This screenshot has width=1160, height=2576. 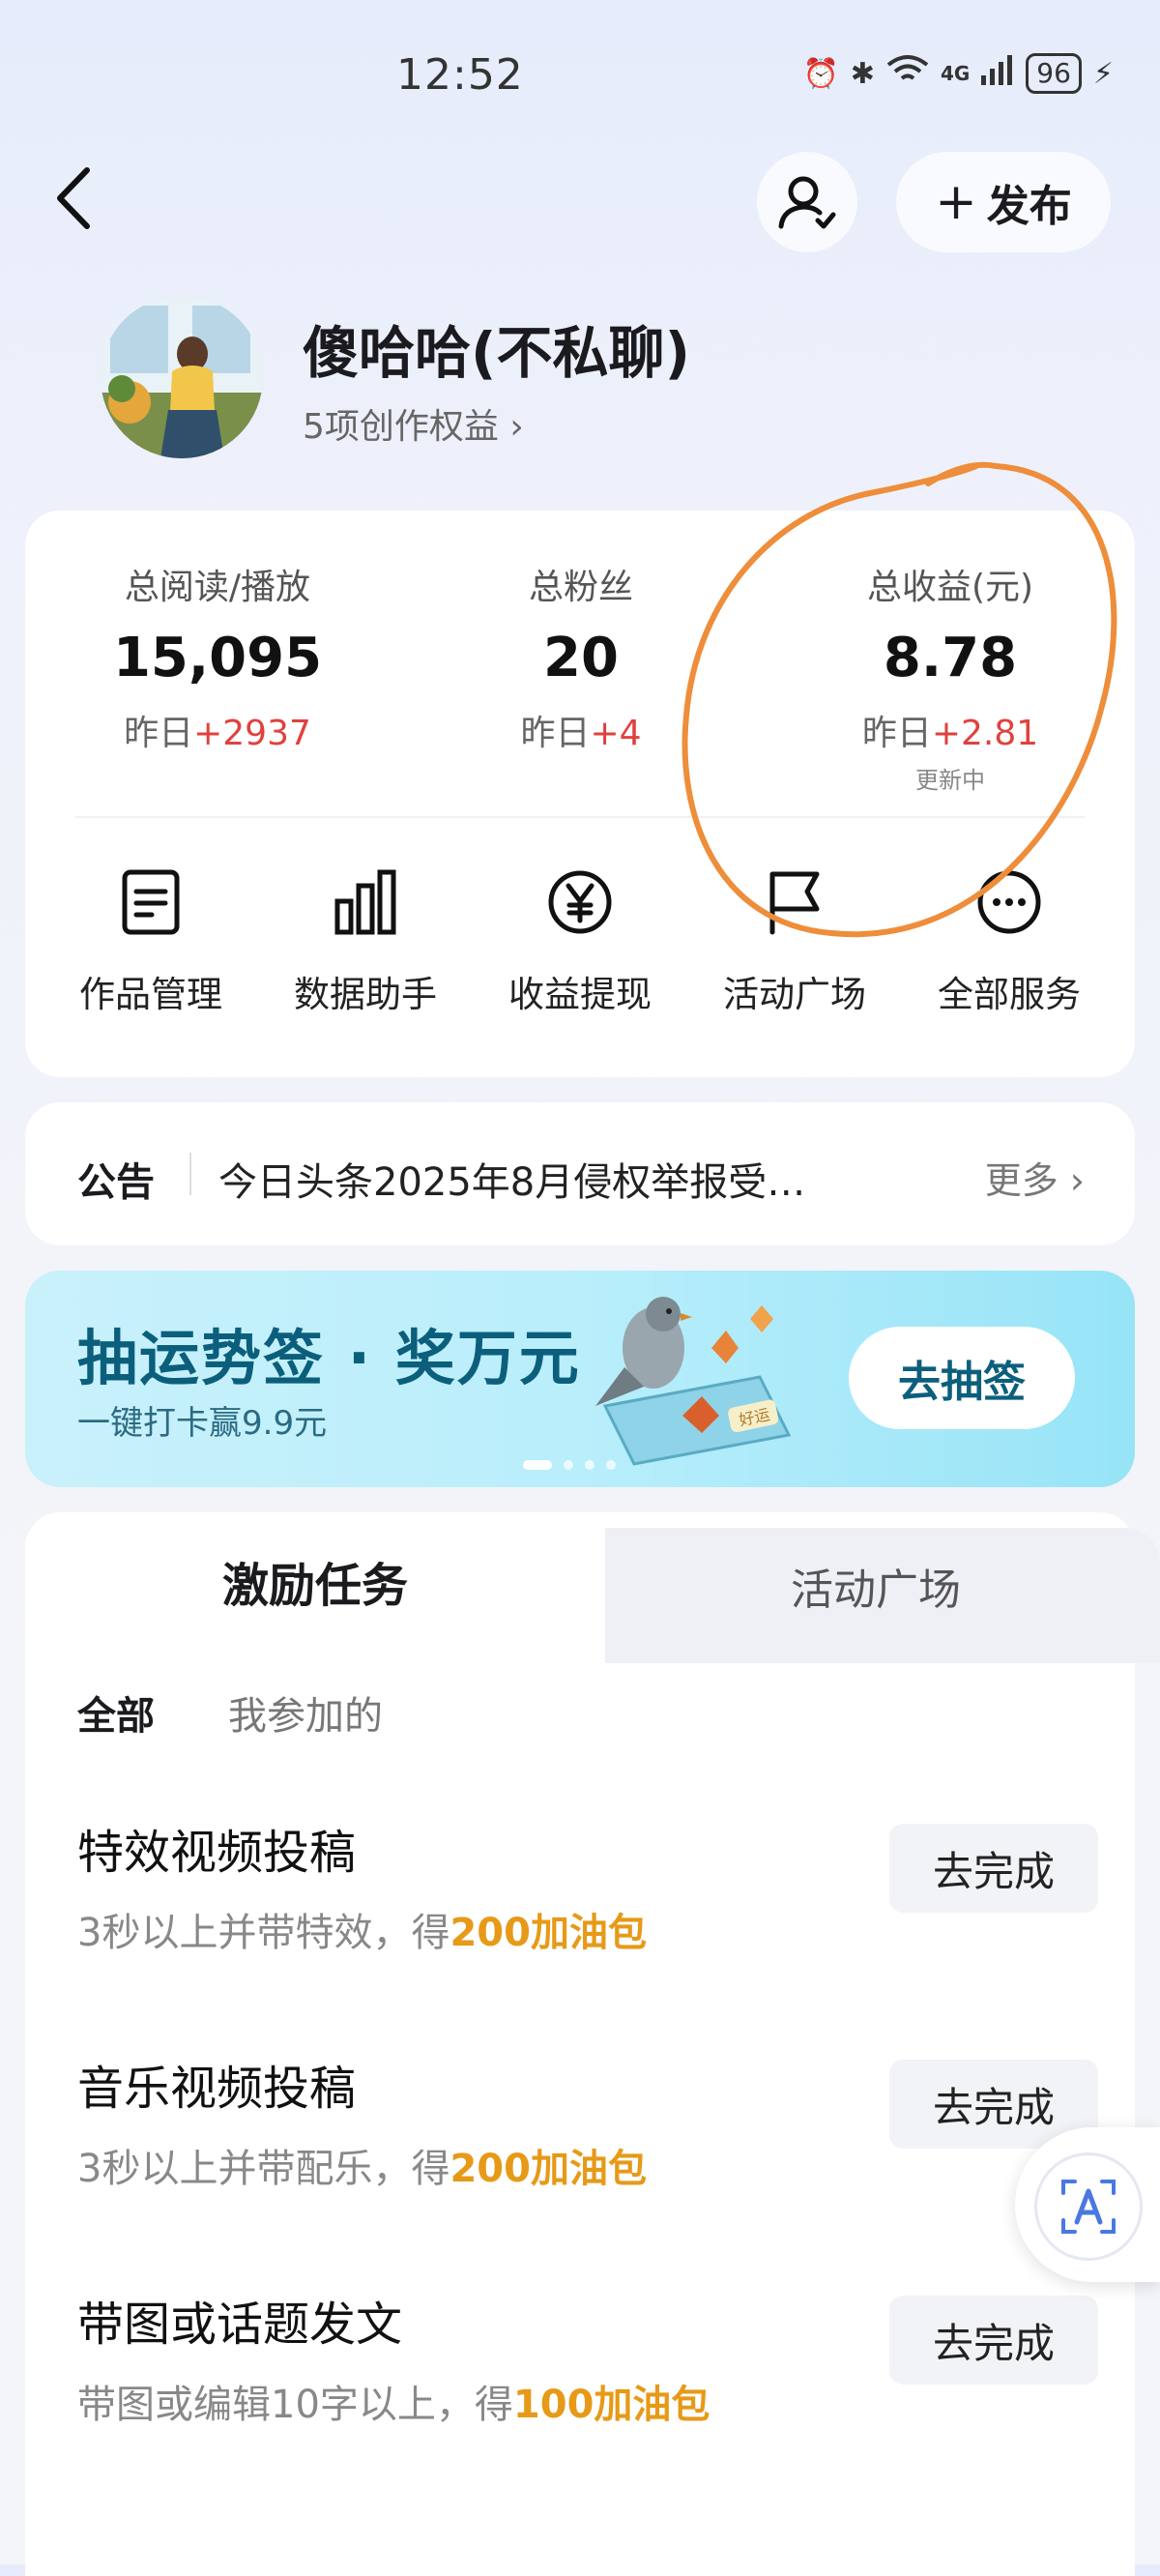 I want to click on plus-icon: +, so click(x=956, y=202).